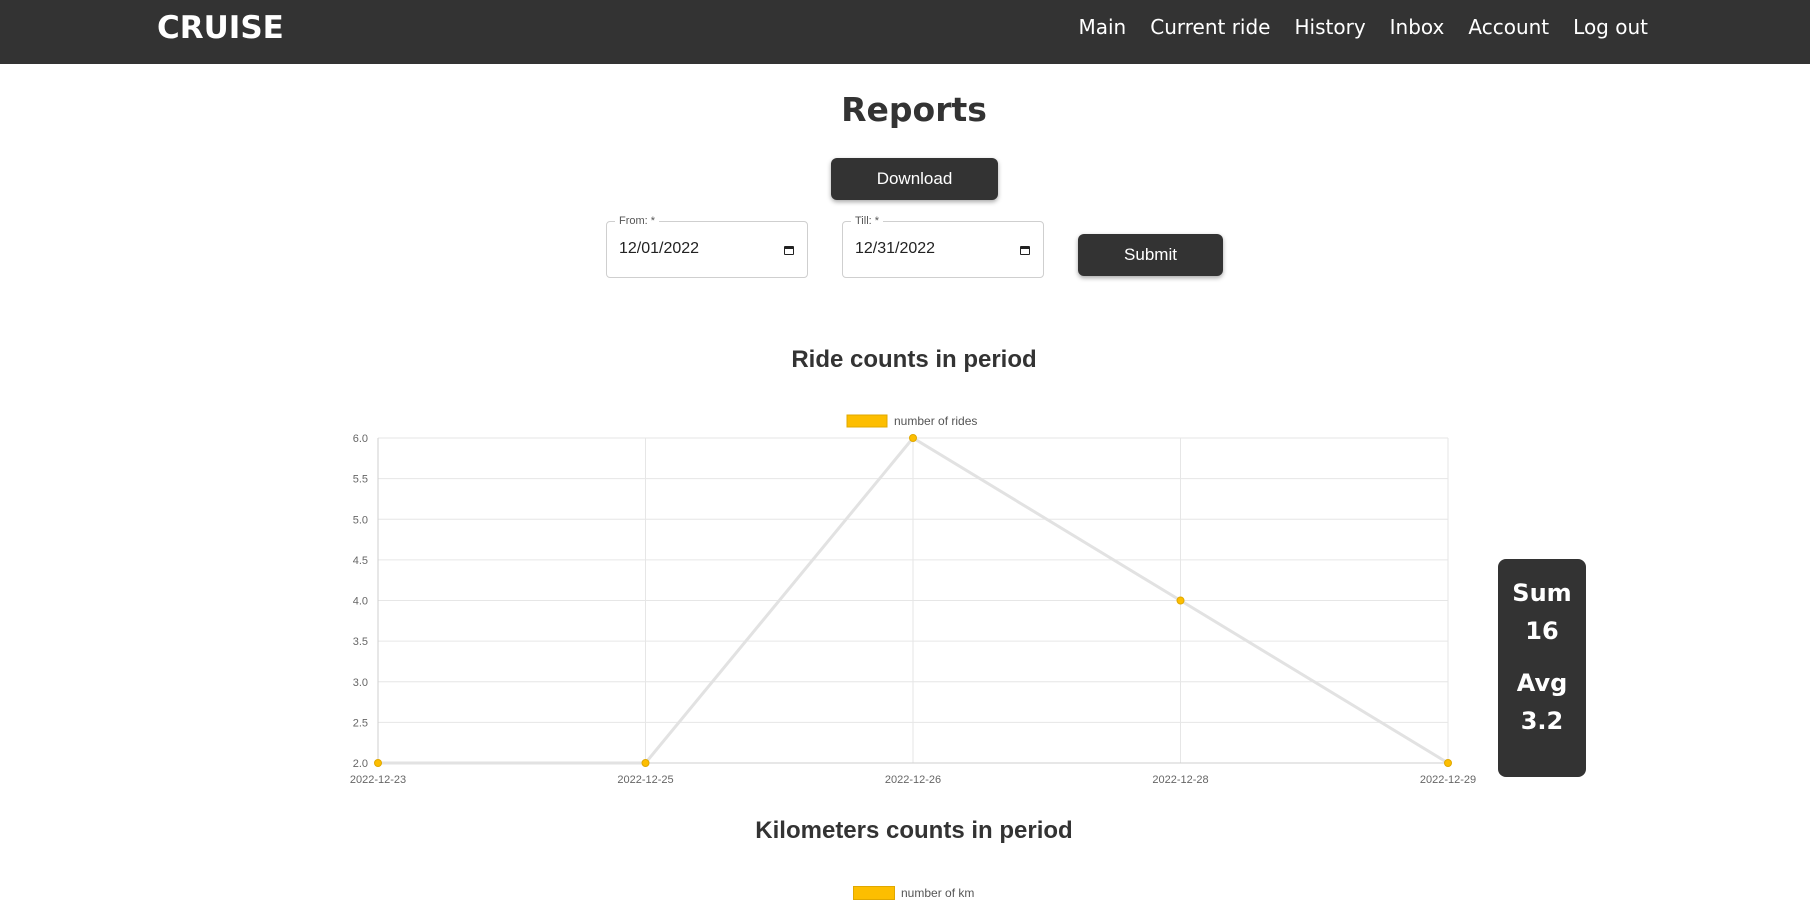 The image size is (1810, 900). What do you see at coordinates (867, 421) in the screenshot?
I see `legend-swatch` at bounding box center [867, 421].